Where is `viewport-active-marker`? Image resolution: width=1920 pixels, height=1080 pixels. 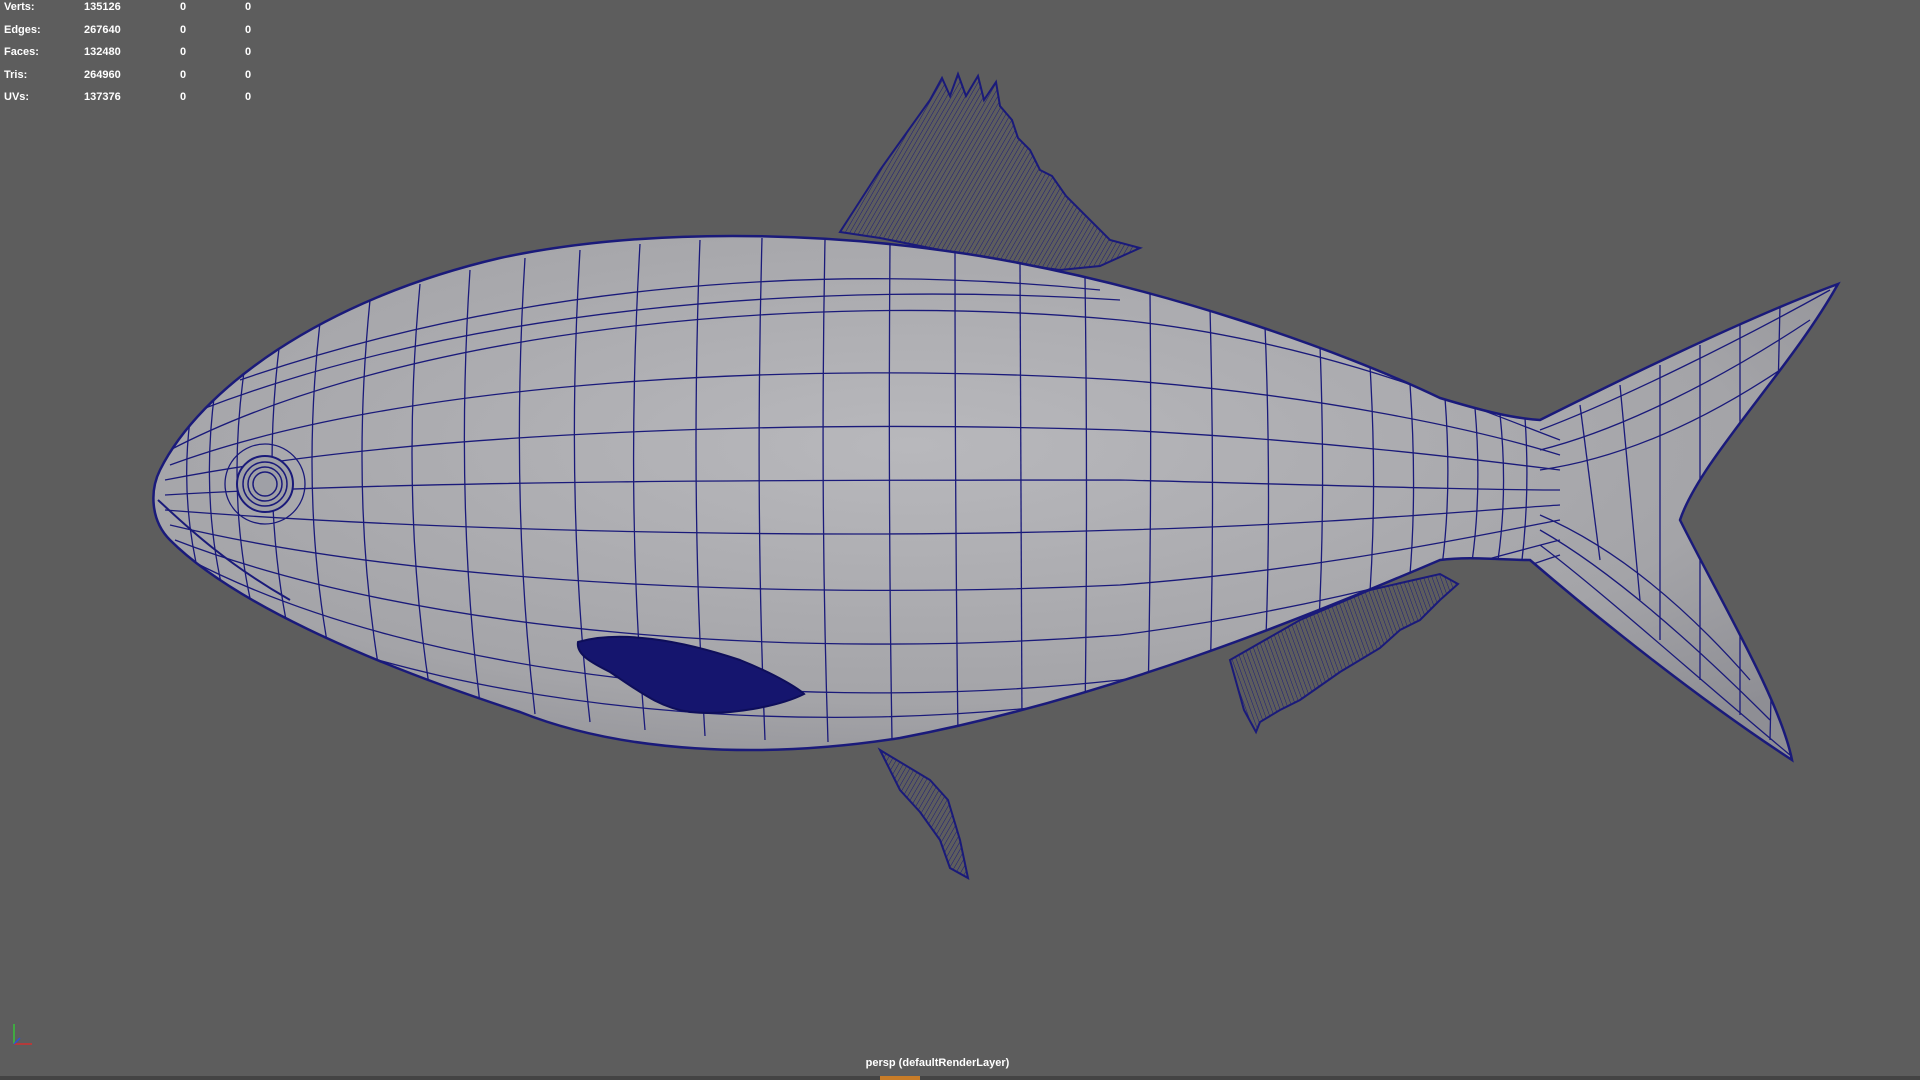 viewport-active-marker is located at coordinates (900, 1078).